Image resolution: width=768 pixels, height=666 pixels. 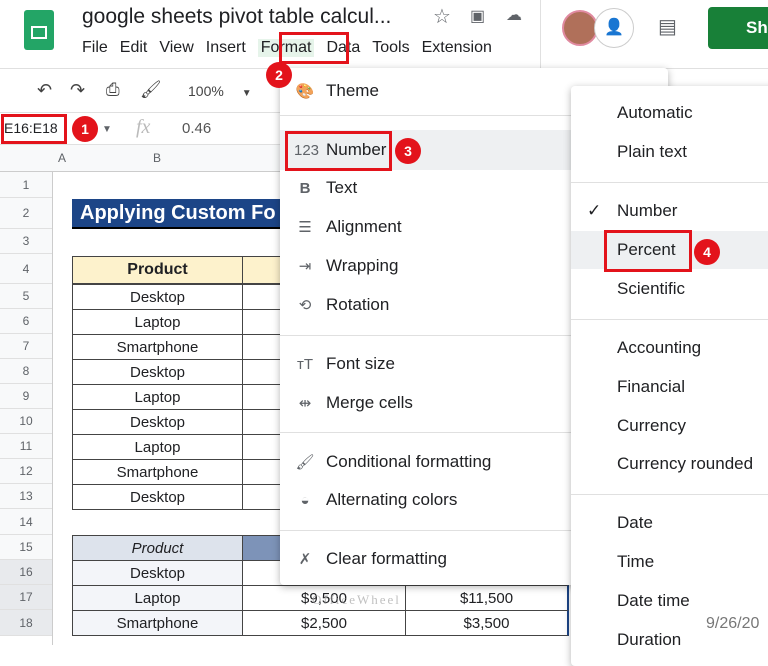 What do you see at coordinates (26, 496) in the screenshot?
I see `row-header-13: 13` at bounding box center [26, 496].